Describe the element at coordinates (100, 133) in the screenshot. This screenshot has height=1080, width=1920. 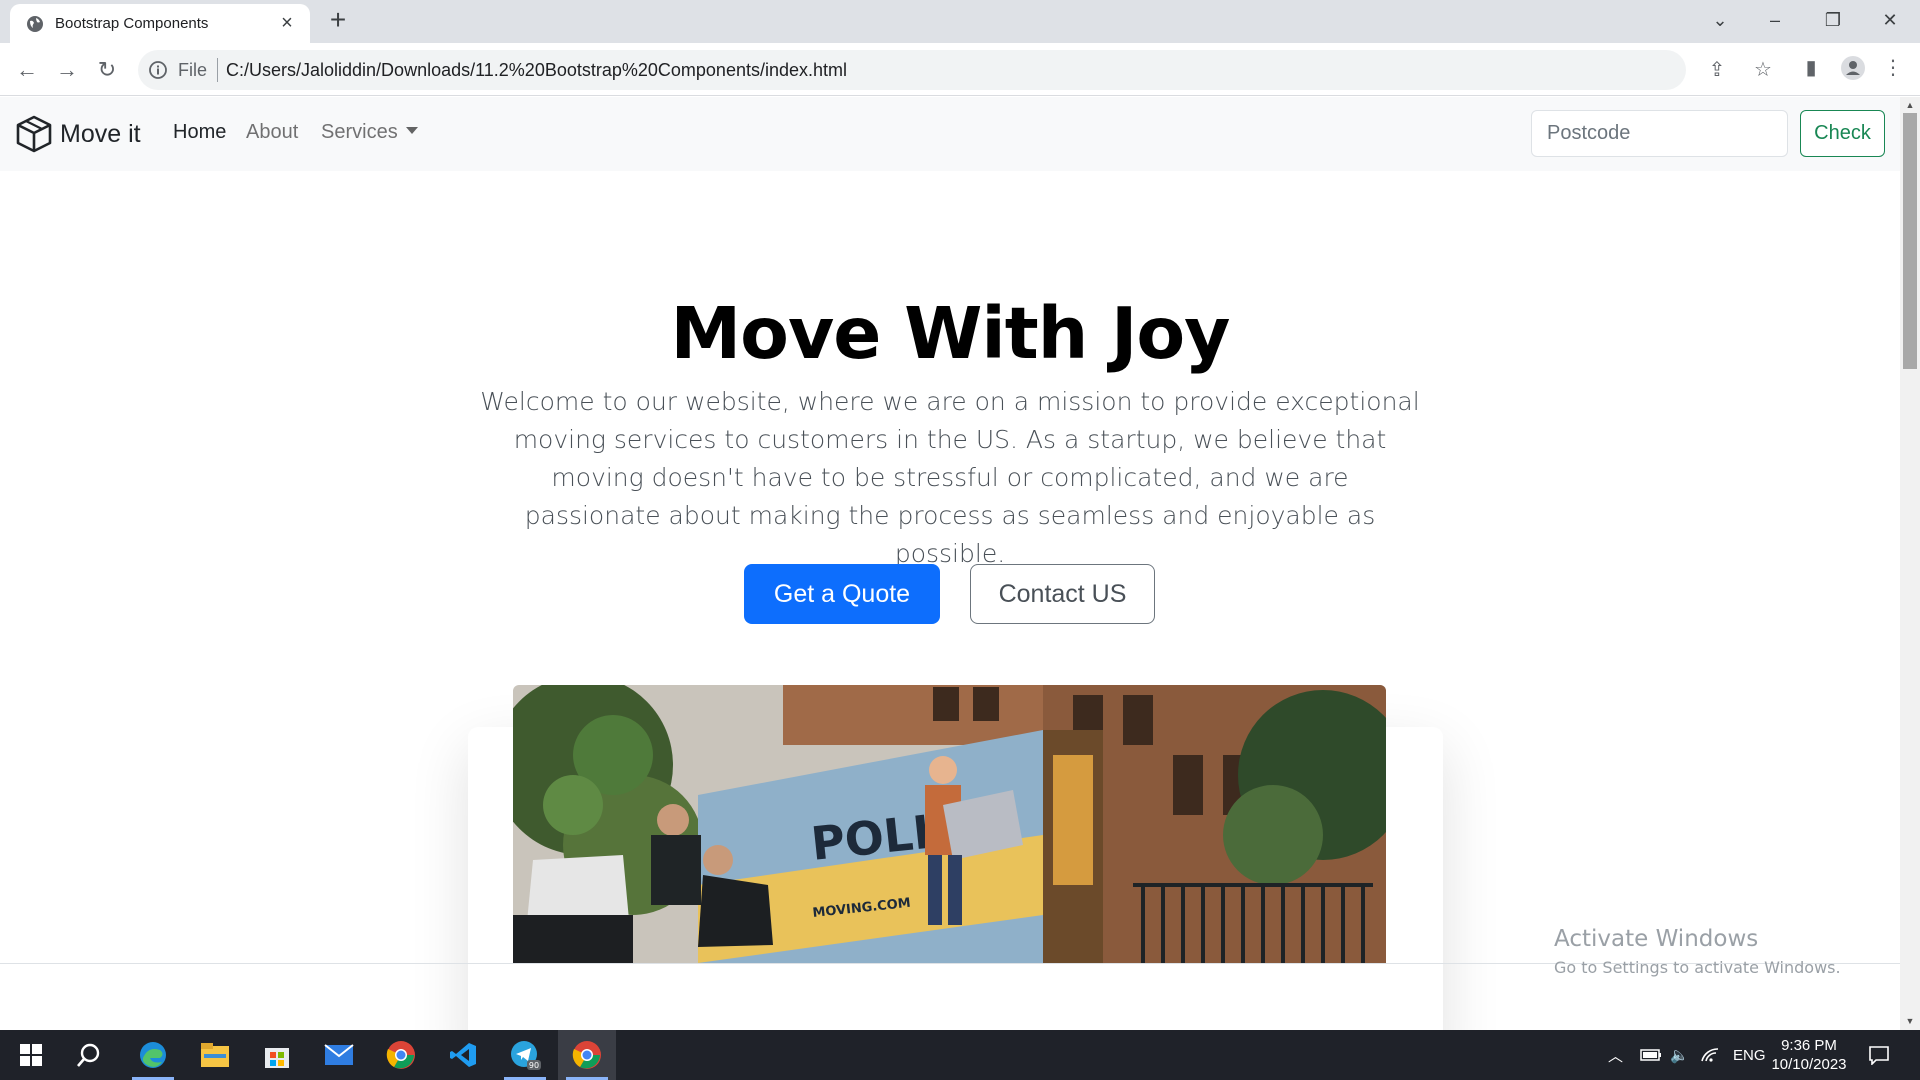
I see `brand-name: Move it` at that location.